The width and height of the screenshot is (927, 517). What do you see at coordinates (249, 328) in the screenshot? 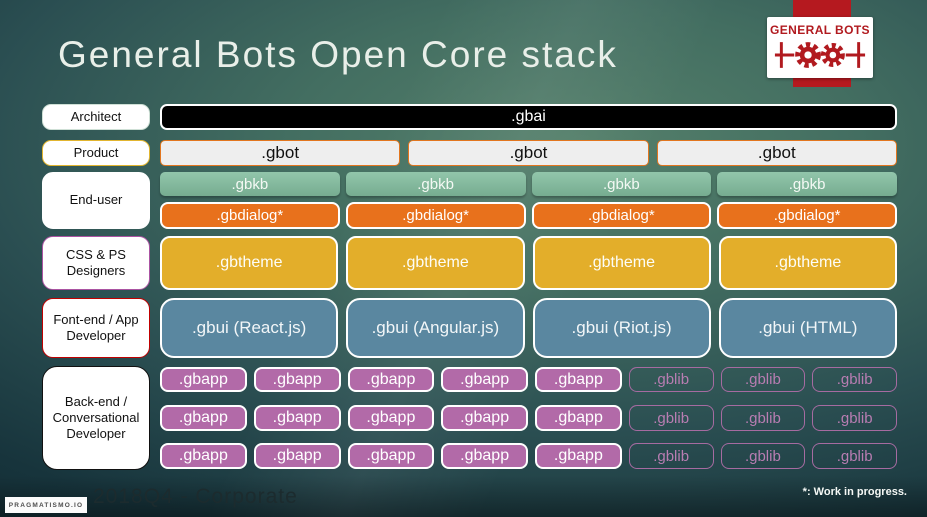
I see `gbui-box: .gbui (React.js)` at bounding box center [249, 328].